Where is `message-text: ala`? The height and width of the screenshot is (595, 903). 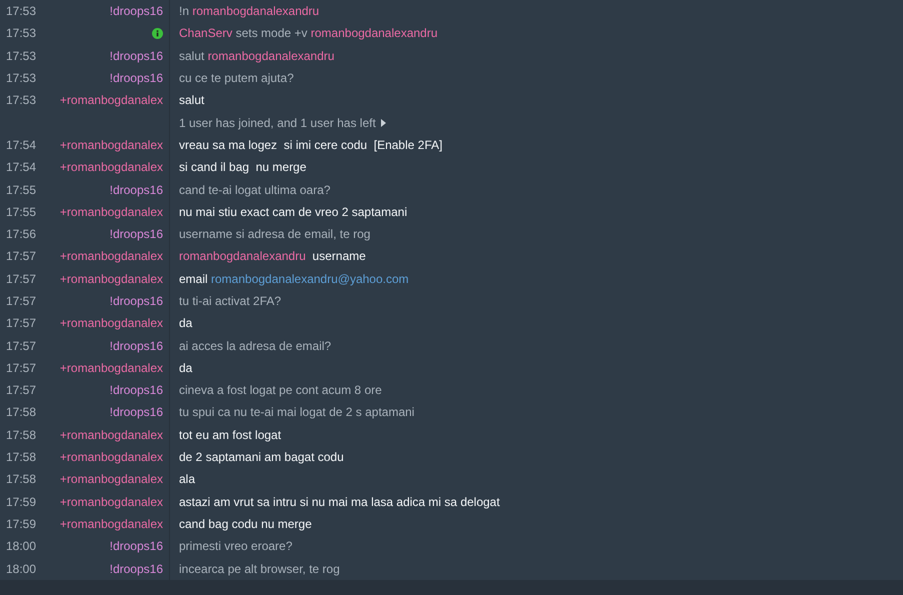 message-text: ala is located at coordinates (187, 479).